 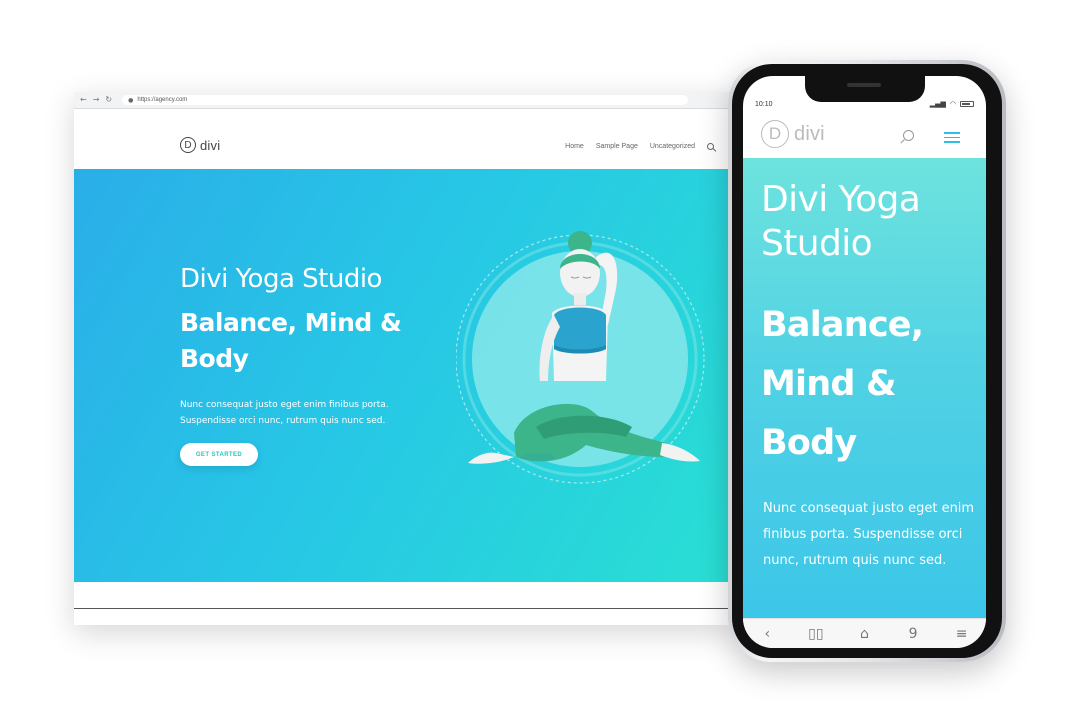 What do you see at coordinates (672, 146) in the screenshot?
I see `menu-item-uncategorized: Uncategorized` at bounding box center [672, 146].